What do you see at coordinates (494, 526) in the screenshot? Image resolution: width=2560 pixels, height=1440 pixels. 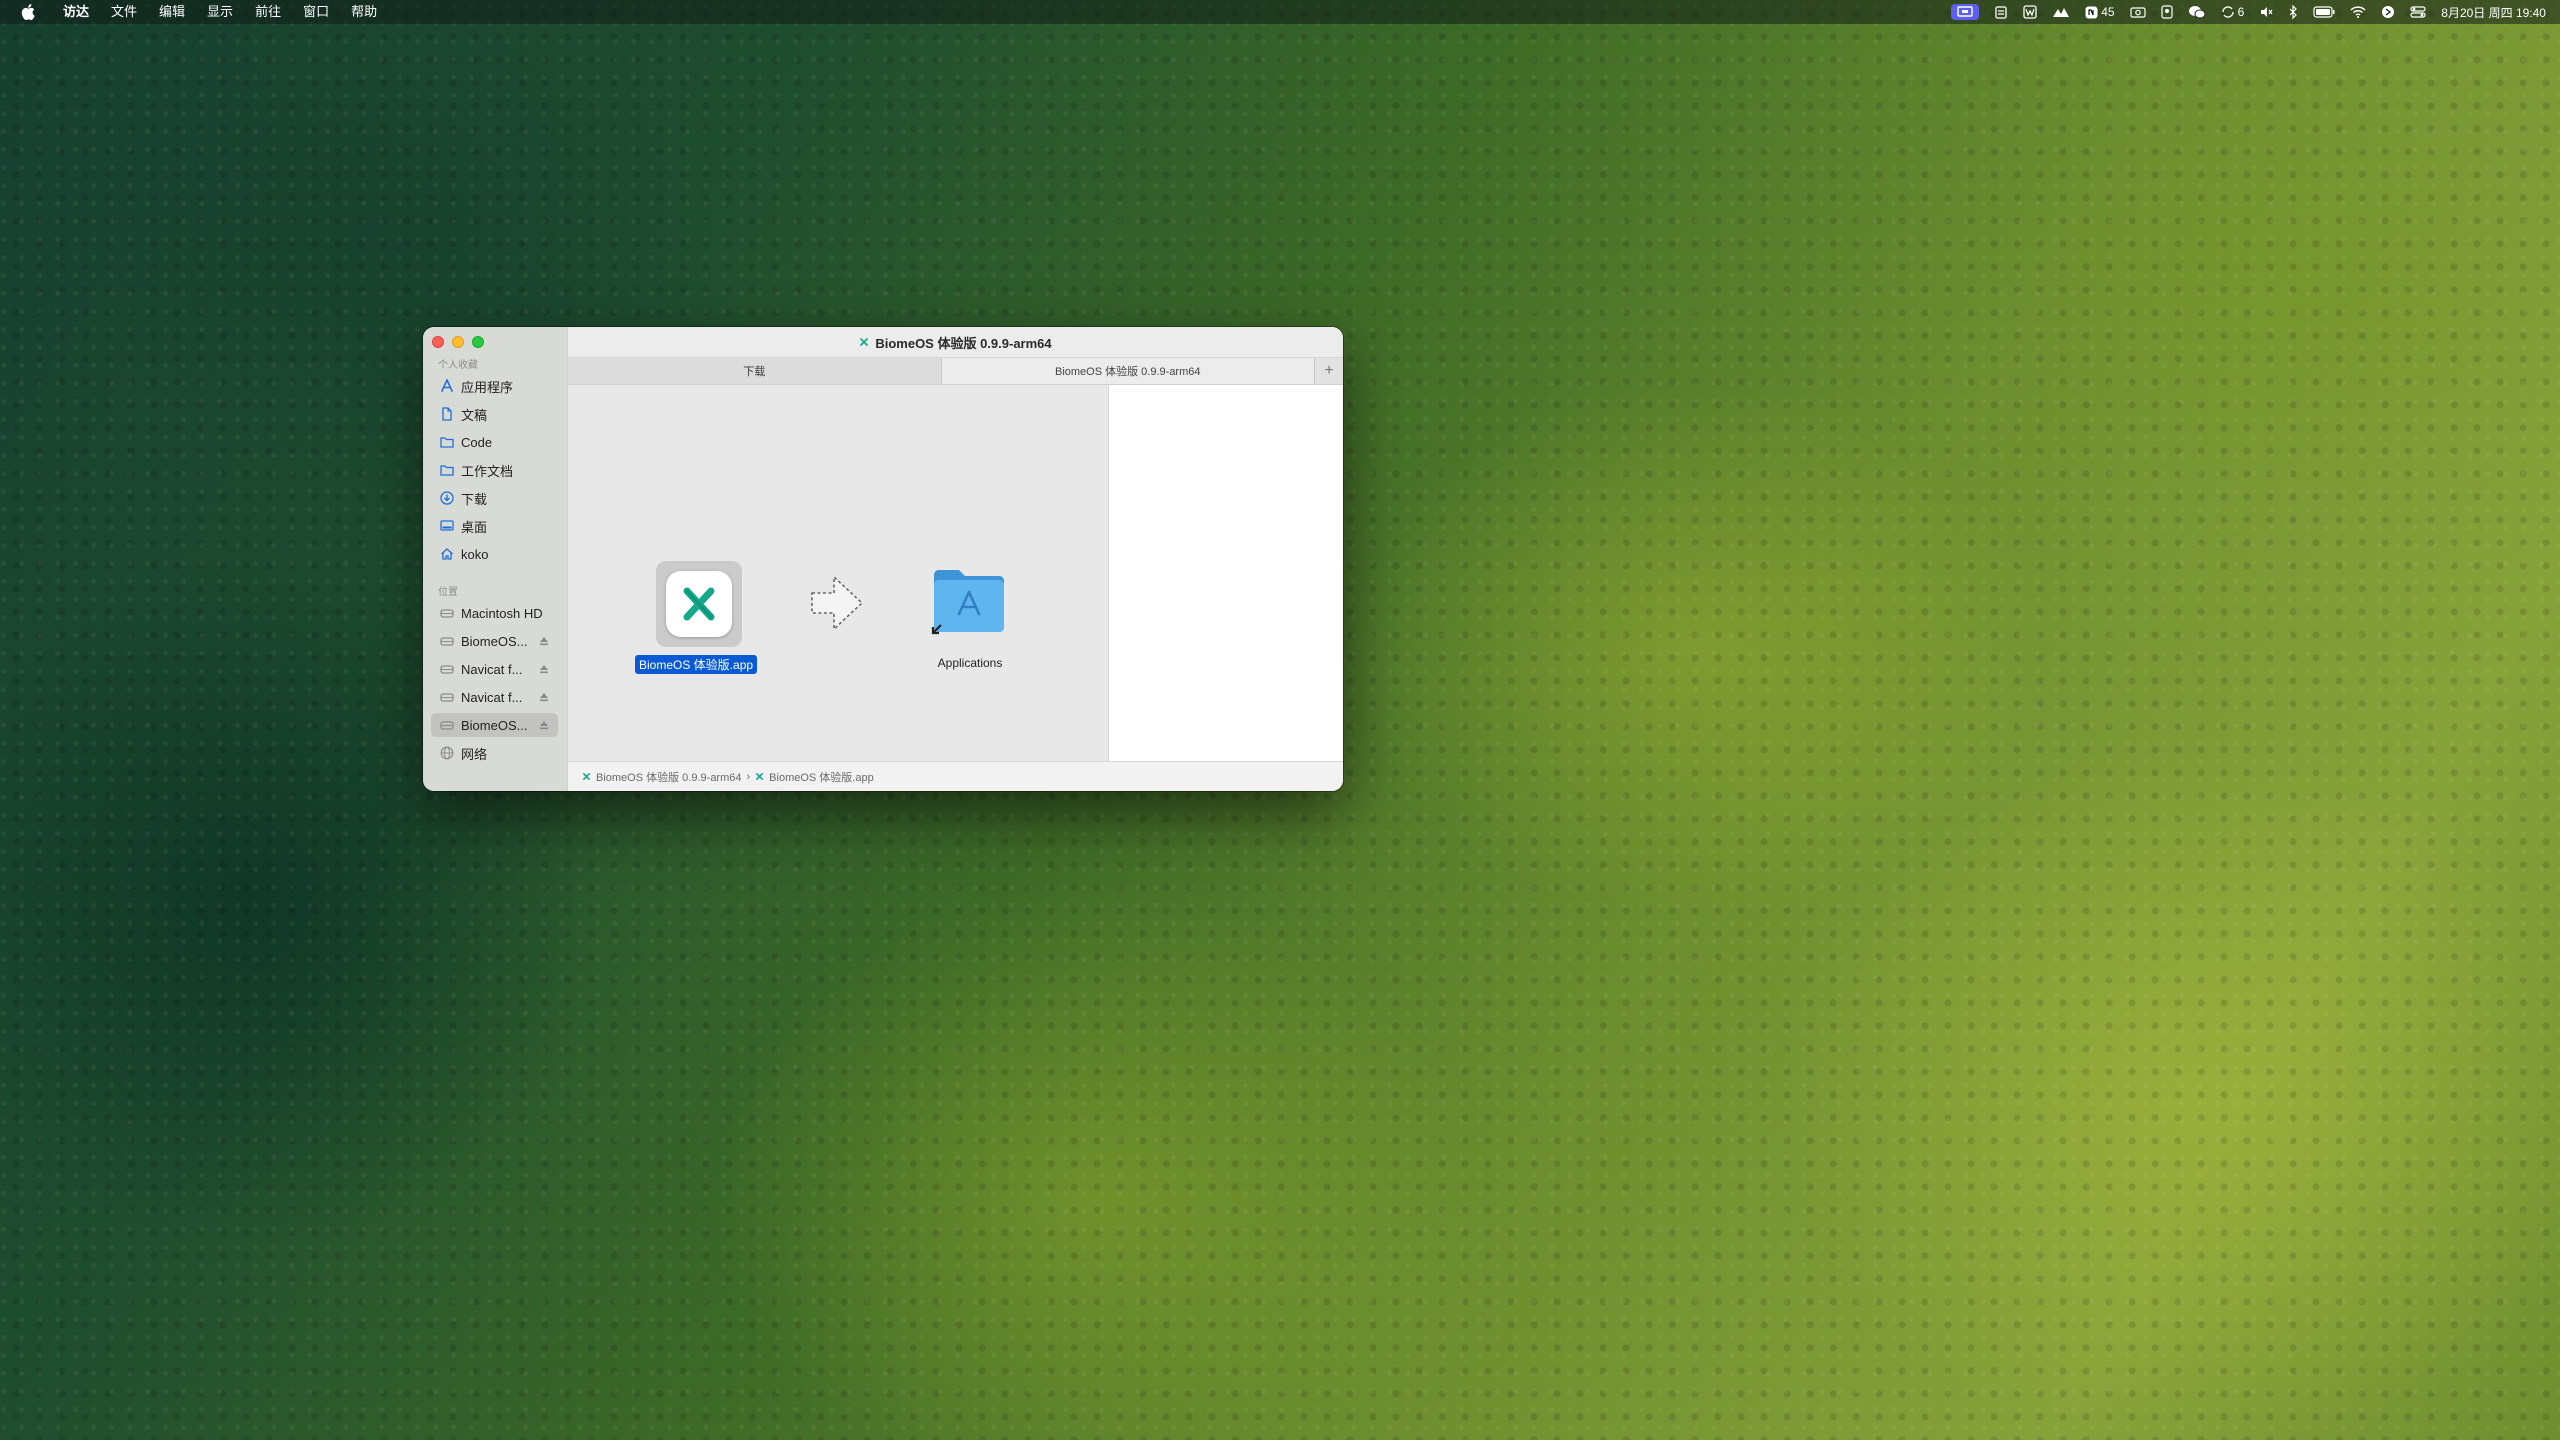 I see `sidebar-item-desktop: 桌面` at bounding box center [494, 526].